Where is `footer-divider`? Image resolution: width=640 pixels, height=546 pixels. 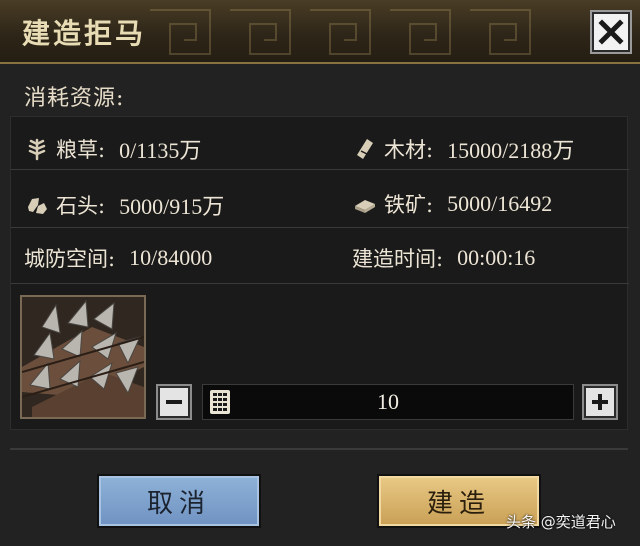
footer-divider is located at coordinates (319, 449).